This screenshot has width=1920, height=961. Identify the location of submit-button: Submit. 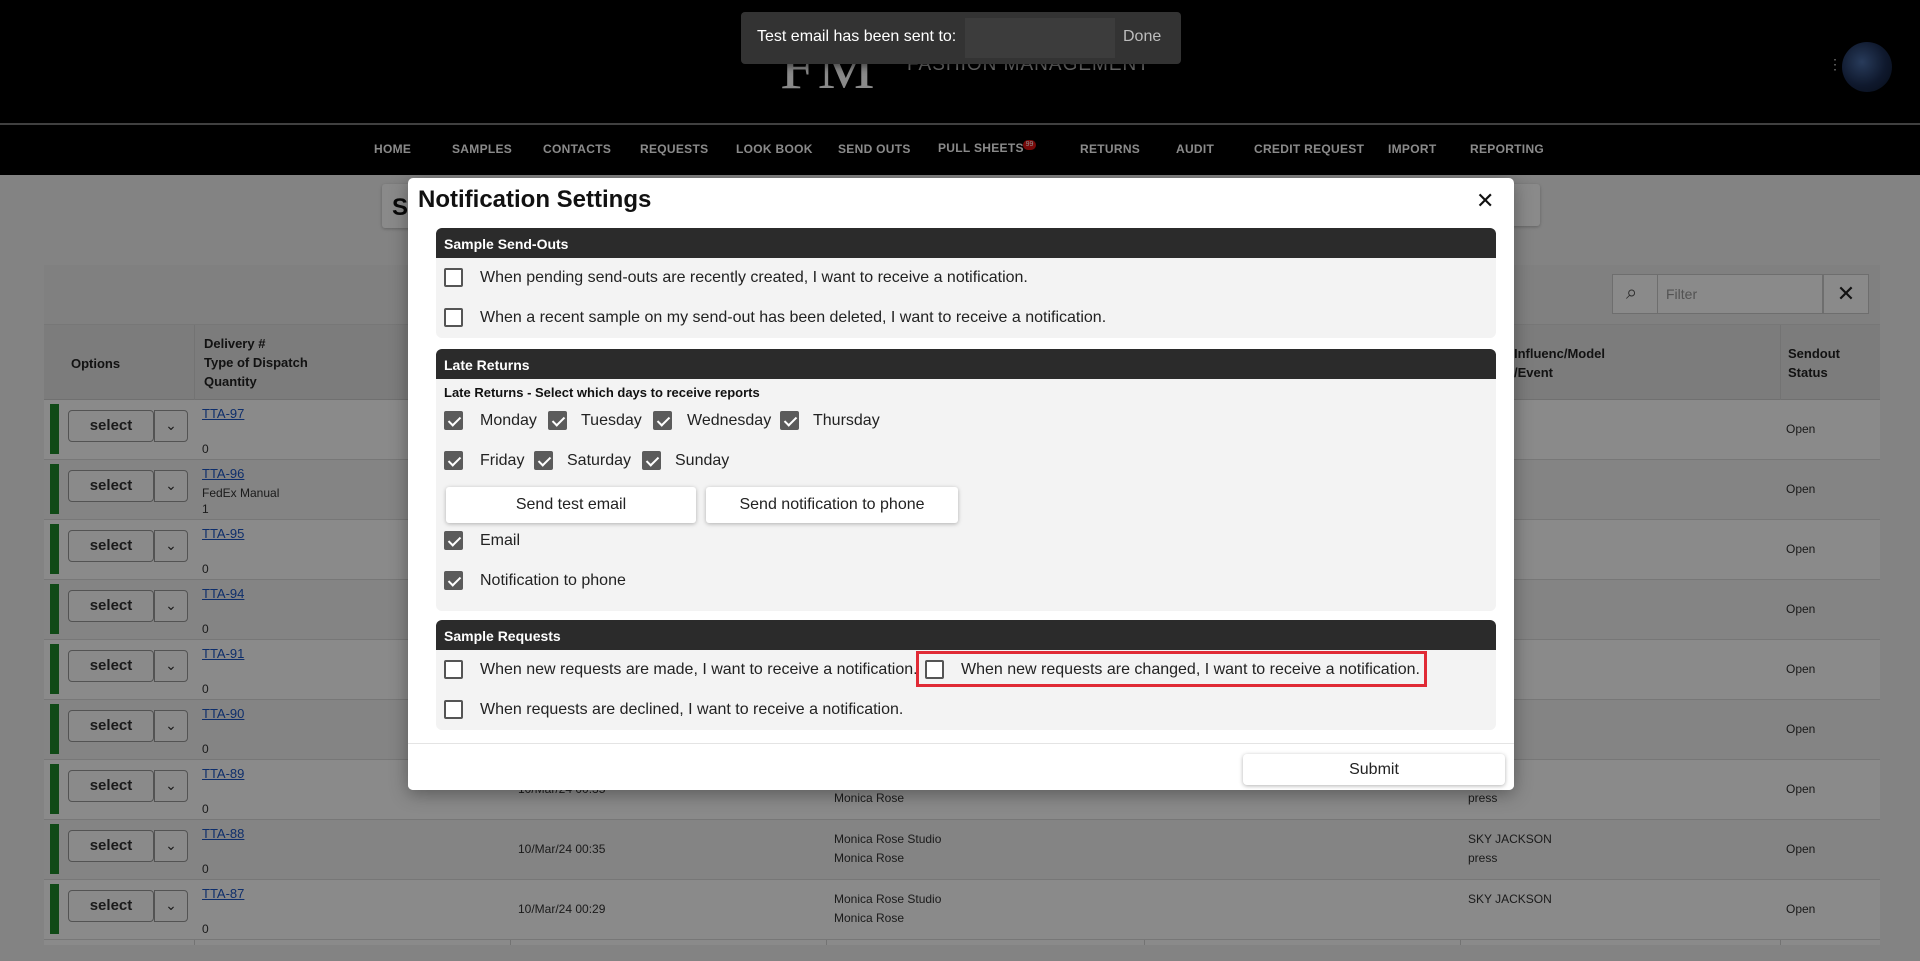
(1374, 769).